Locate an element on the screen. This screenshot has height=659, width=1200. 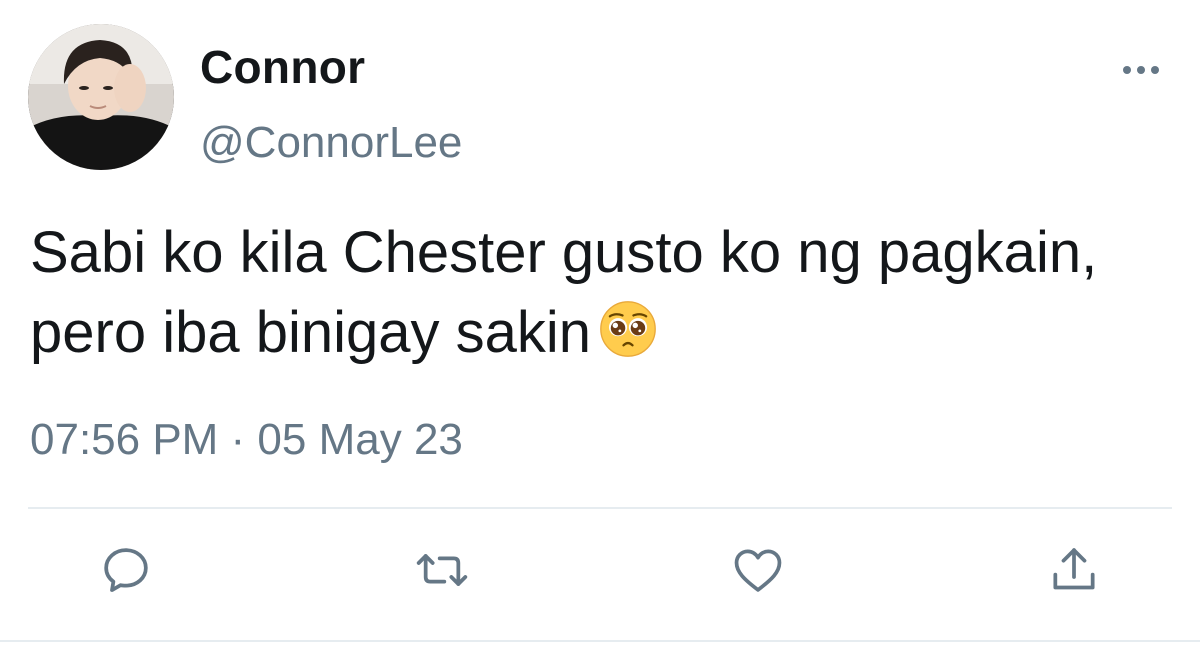
avatar is located at coordinates (101, 97).